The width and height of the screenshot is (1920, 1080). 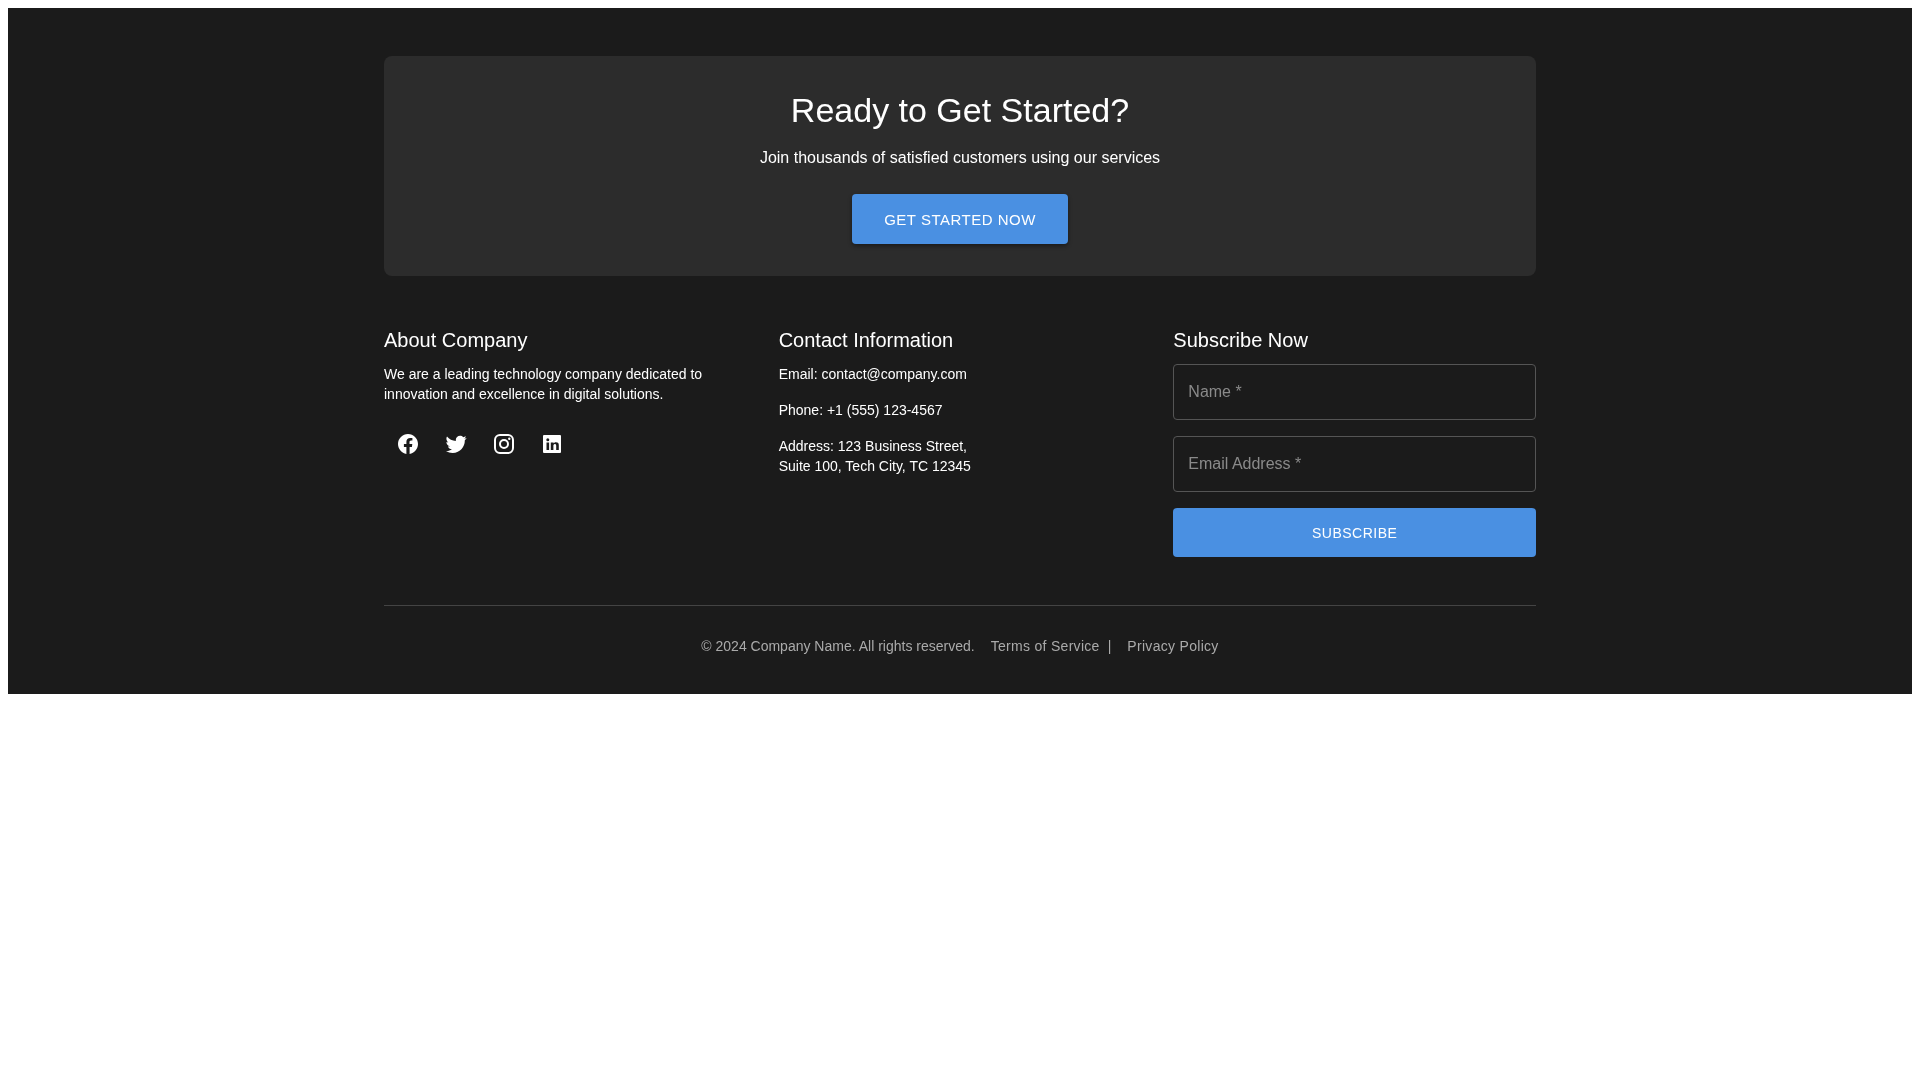 What do you see at coordinates (866, 340) in the screenshot?
I see `column-heading: Contact Information` at bounding box center [866, 340].